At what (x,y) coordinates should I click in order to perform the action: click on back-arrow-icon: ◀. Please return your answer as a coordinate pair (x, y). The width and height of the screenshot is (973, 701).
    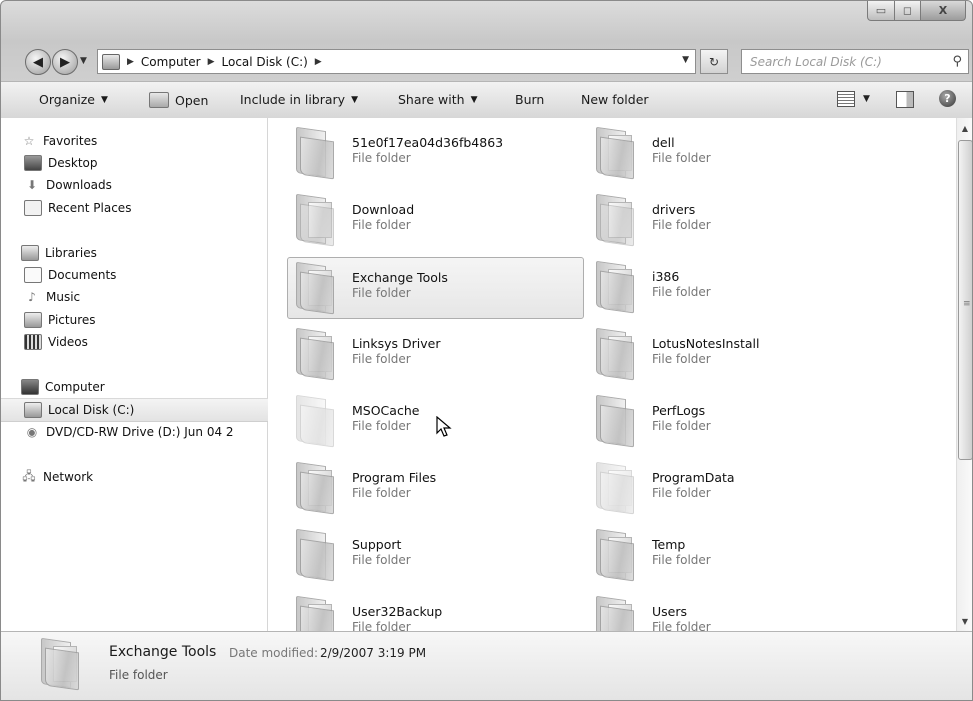
    Looking at the image, I should click on (38, 62).